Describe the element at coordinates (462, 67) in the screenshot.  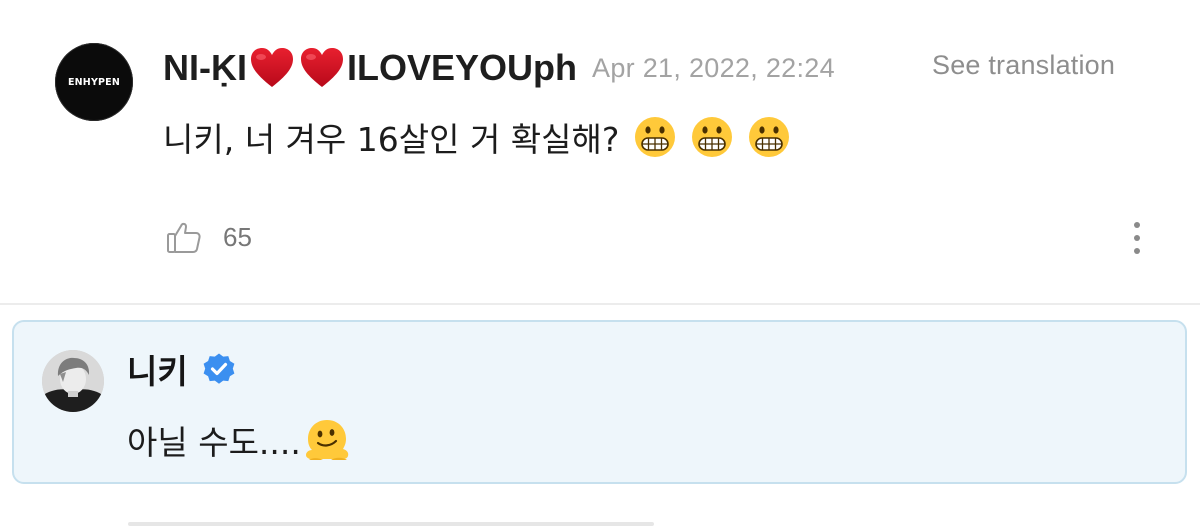
I see `username-suffix: ILOVEYOUph` at that location.